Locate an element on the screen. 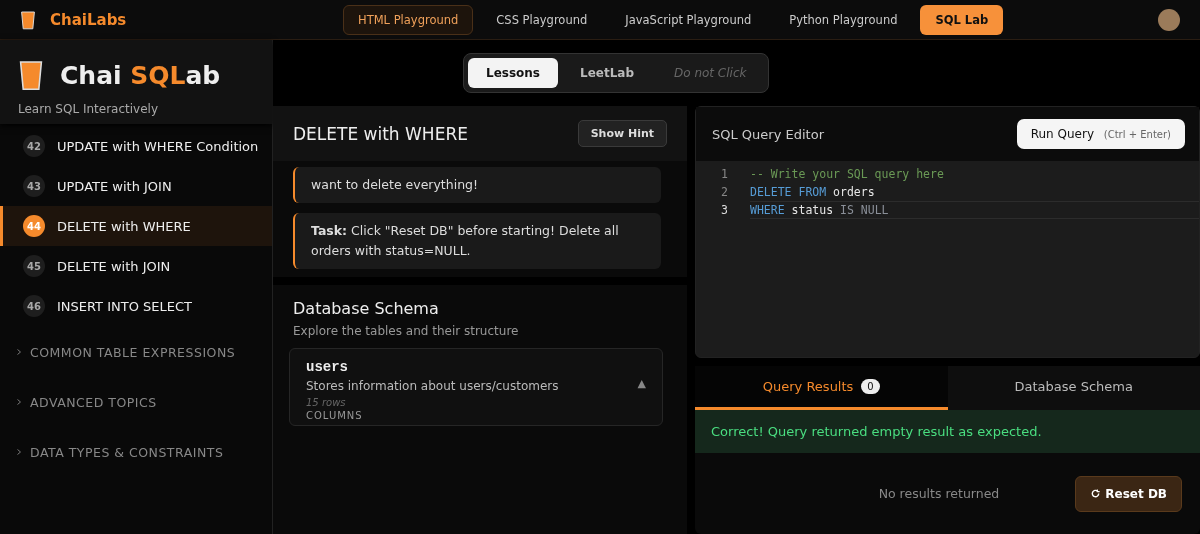 The image size is (1200, 534). schema-heading: Database Schema is located at coordinates (366, 308).